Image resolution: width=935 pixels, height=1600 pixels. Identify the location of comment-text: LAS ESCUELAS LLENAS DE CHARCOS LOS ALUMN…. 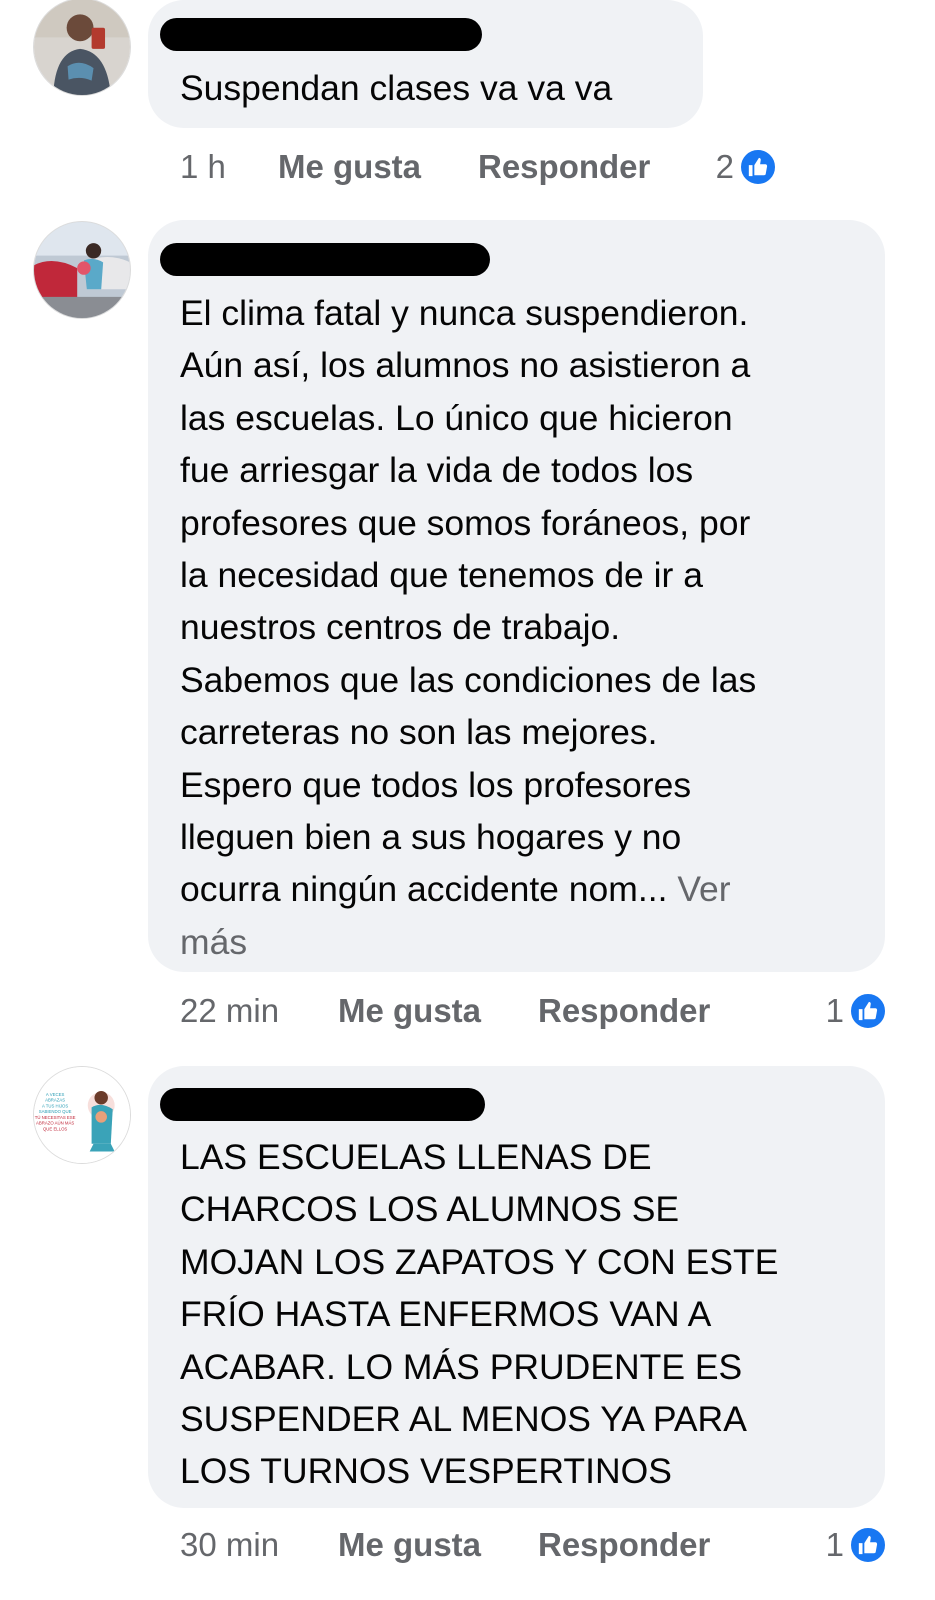
(479, 1314).